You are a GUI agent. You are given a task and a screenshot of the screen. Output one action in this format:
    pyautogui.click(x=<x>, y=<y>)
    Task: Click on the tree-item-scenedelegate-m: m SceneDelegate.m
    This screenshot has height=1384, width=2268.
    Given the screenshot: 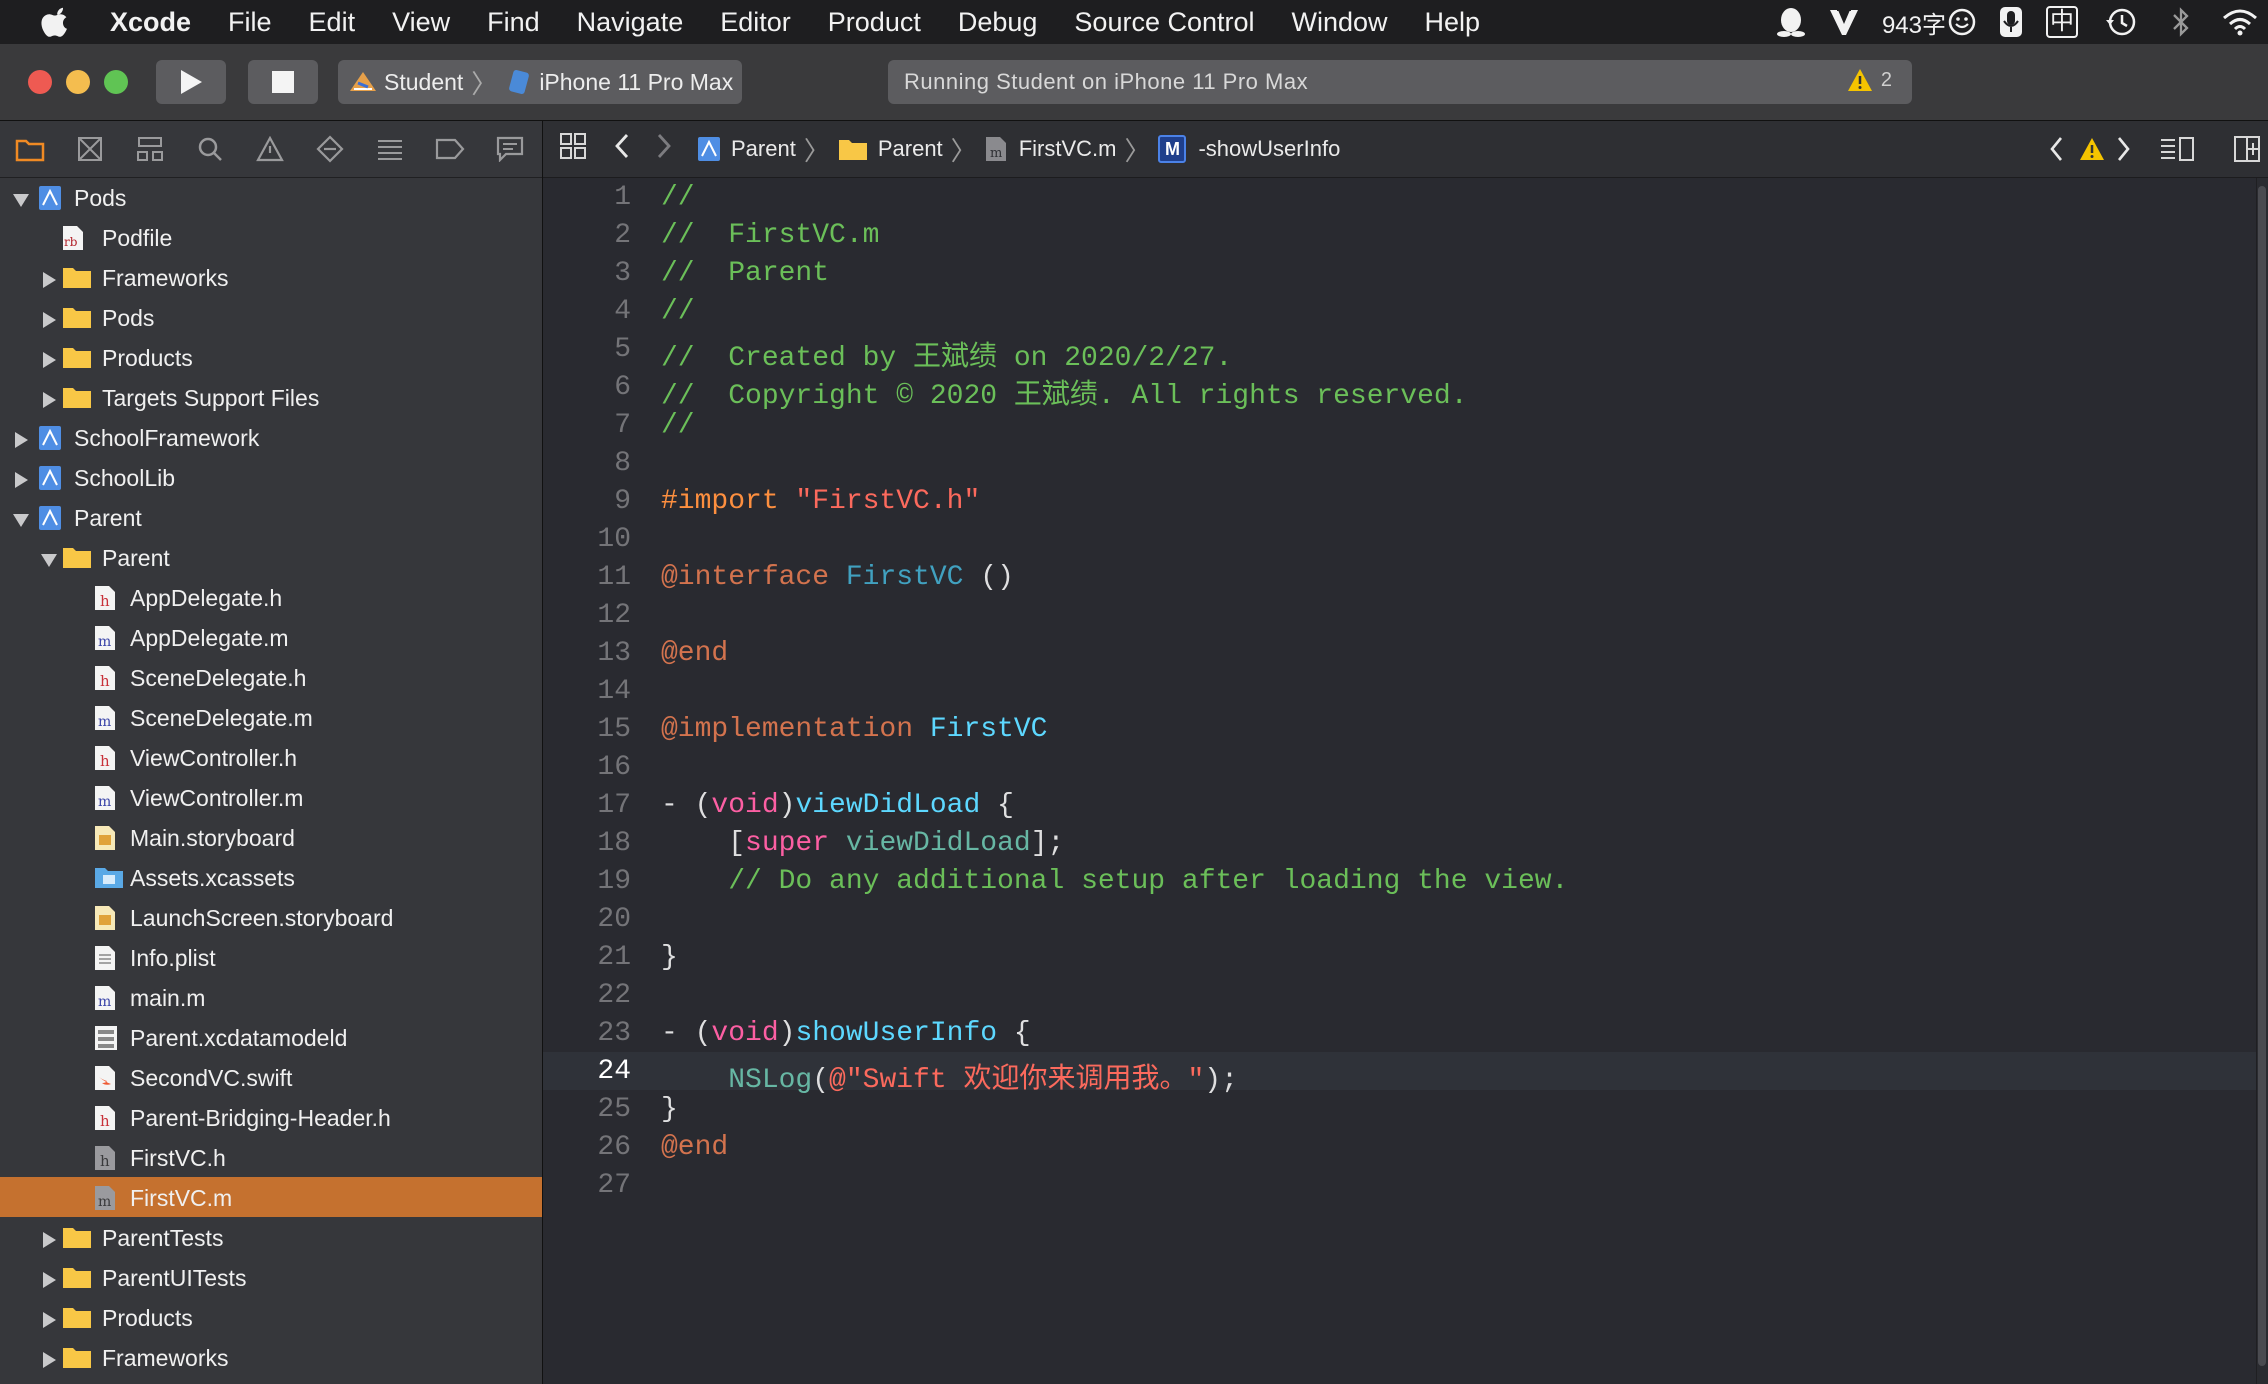 What is the action you would take?
    pyautogui.click(x=271, y=717)
    